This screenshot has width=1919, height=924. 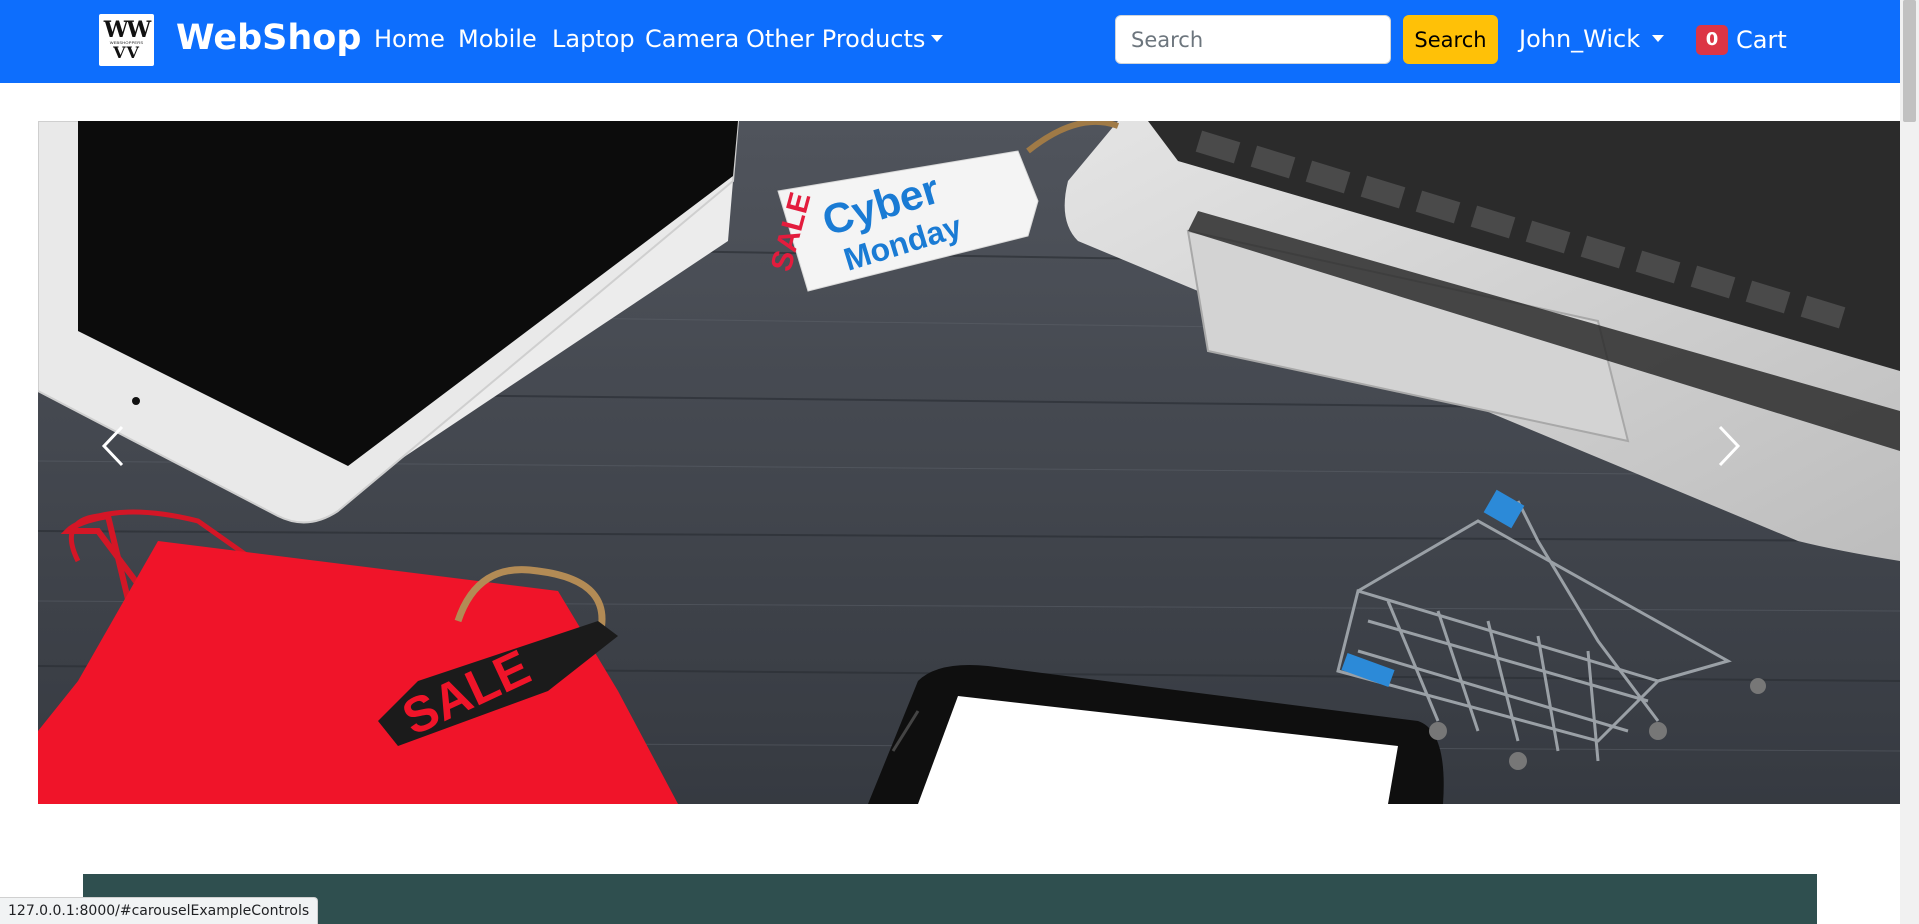 I want to click on carousel-prev-button, so click(x=138, y=461).